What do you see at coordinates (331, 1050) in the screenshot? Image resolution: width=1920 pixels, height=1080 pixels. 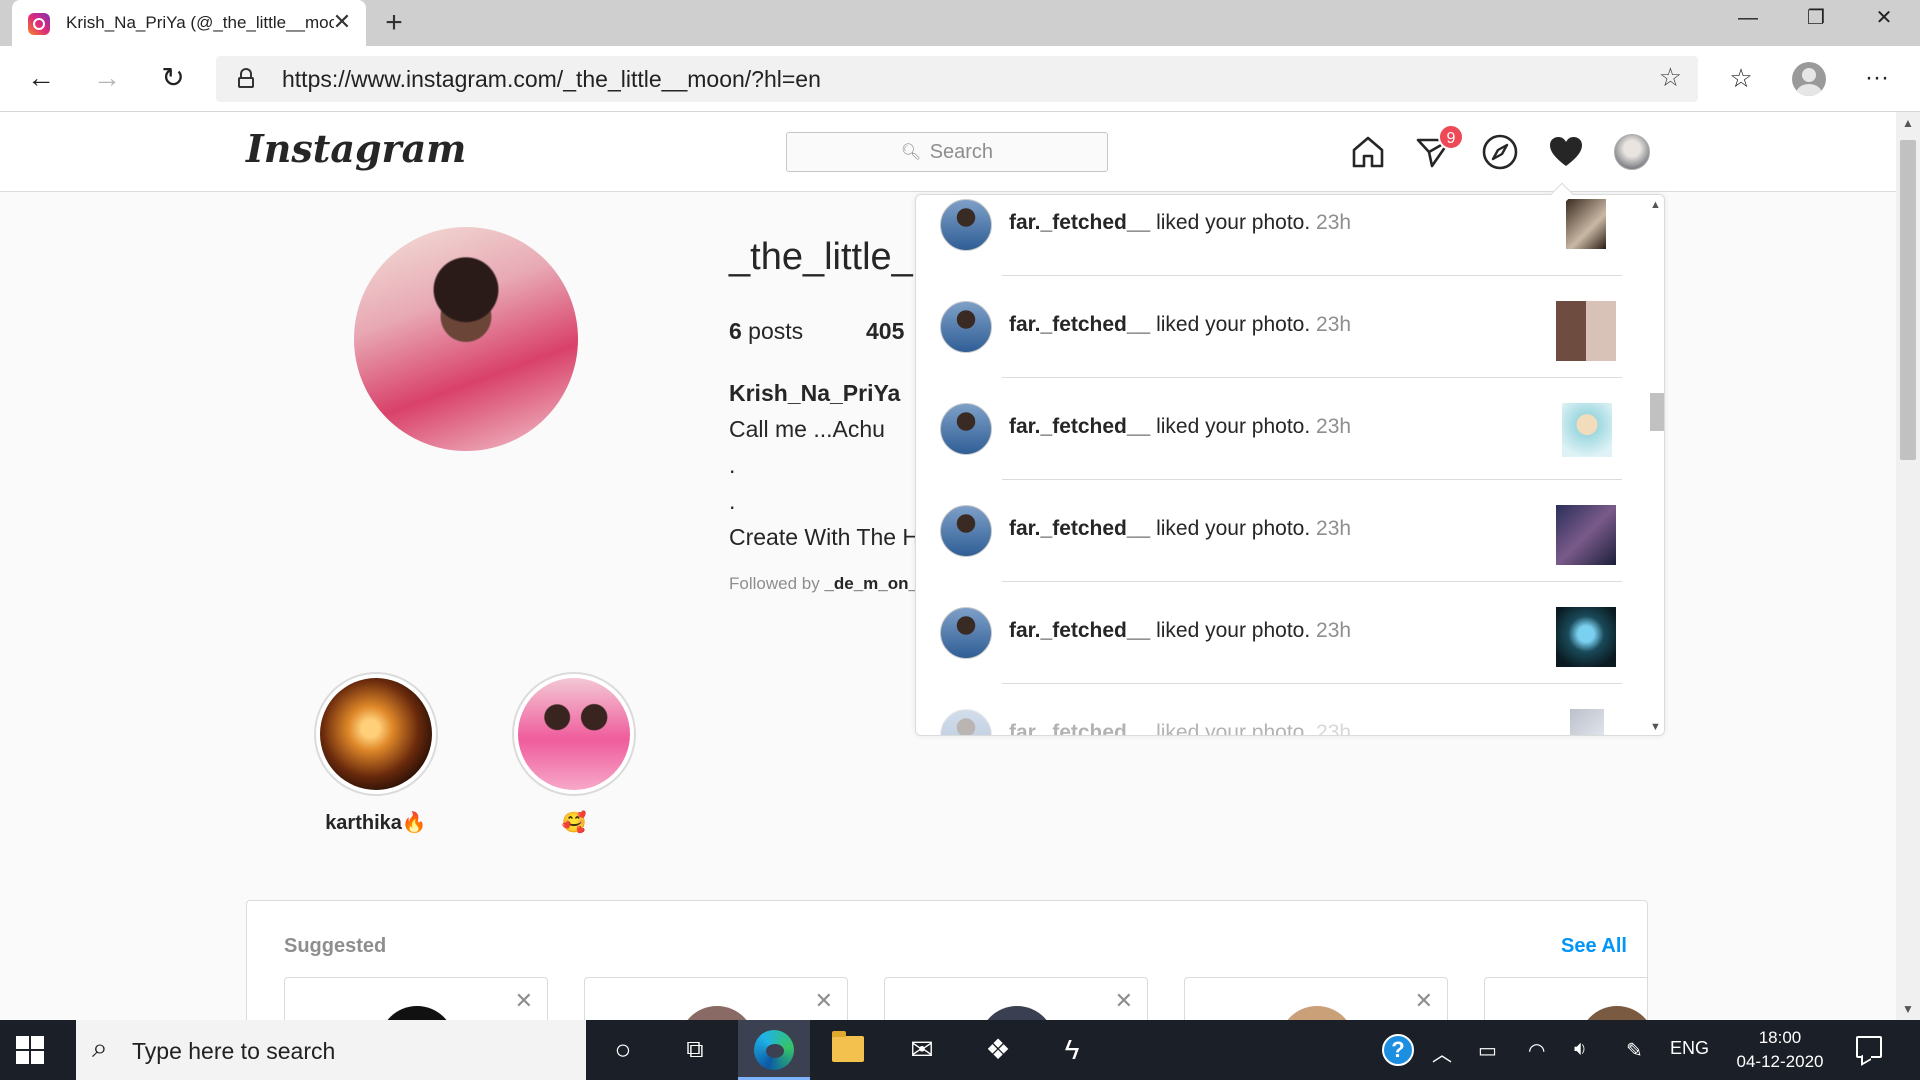 I see `taskbar-search-box: ⌕ Type here to search` at bounding box center [331, 1050].